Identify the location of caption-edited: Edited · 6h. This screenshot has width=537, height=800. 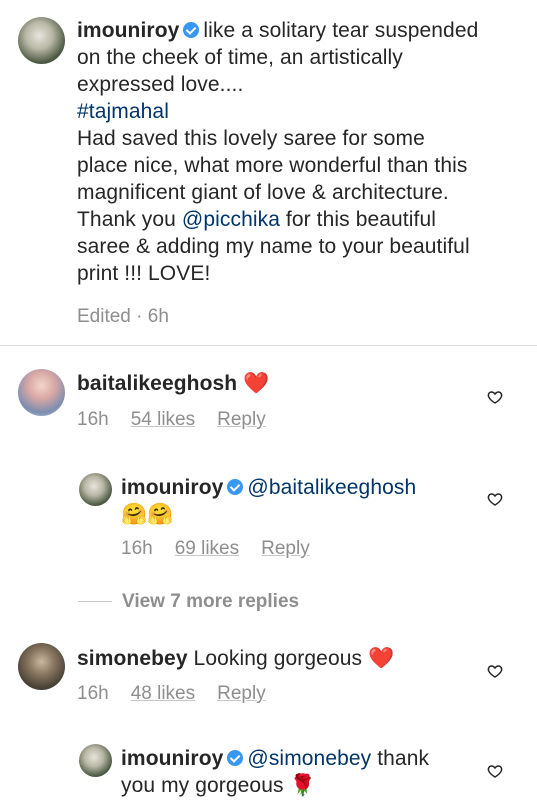
(123, 316).